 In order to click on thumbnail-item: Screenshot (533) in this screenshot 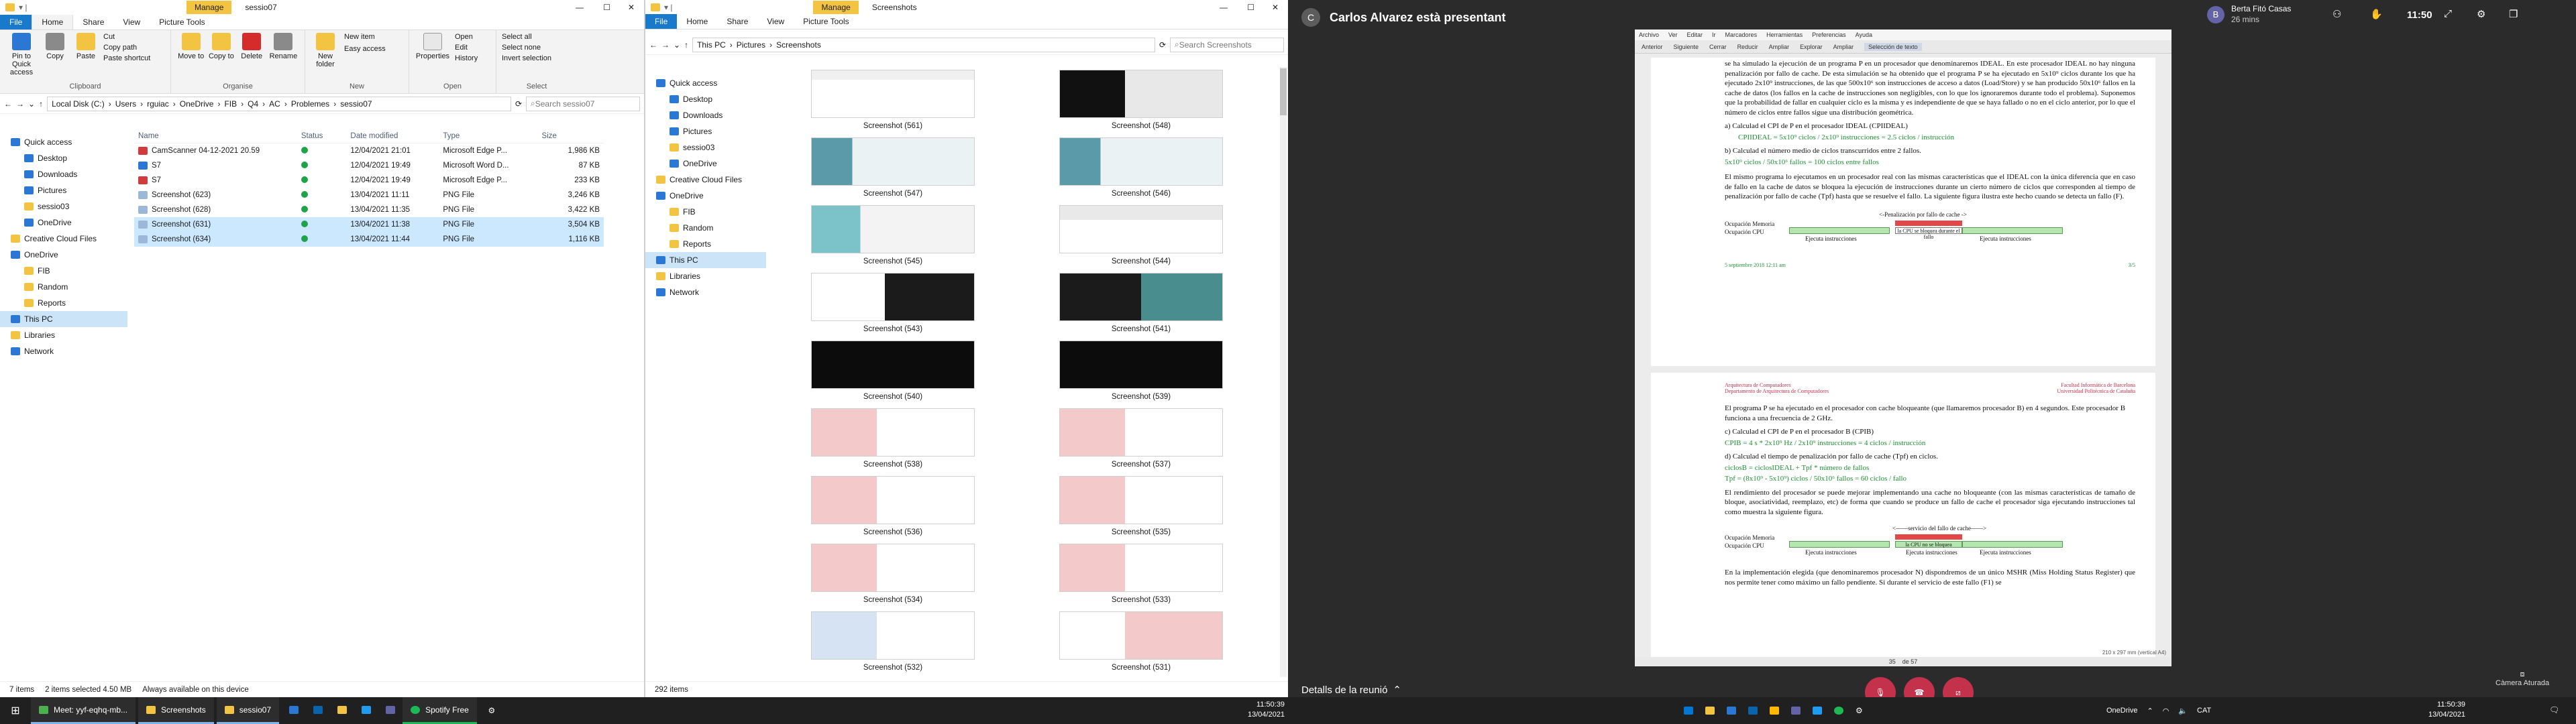, I will do `click(1141, 575)`.